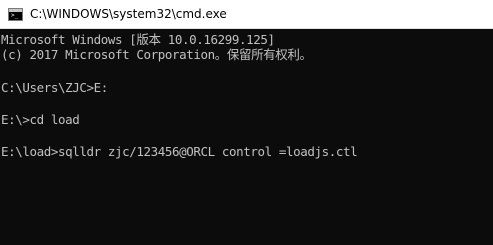 Image resolution: width=493 pixels, height=245 pixels. Describe the element at coordinates (138, 39) in the screenshot. I see `console-line-version: Microsoft Windows [版本 10.0.16299.125]` at that location.